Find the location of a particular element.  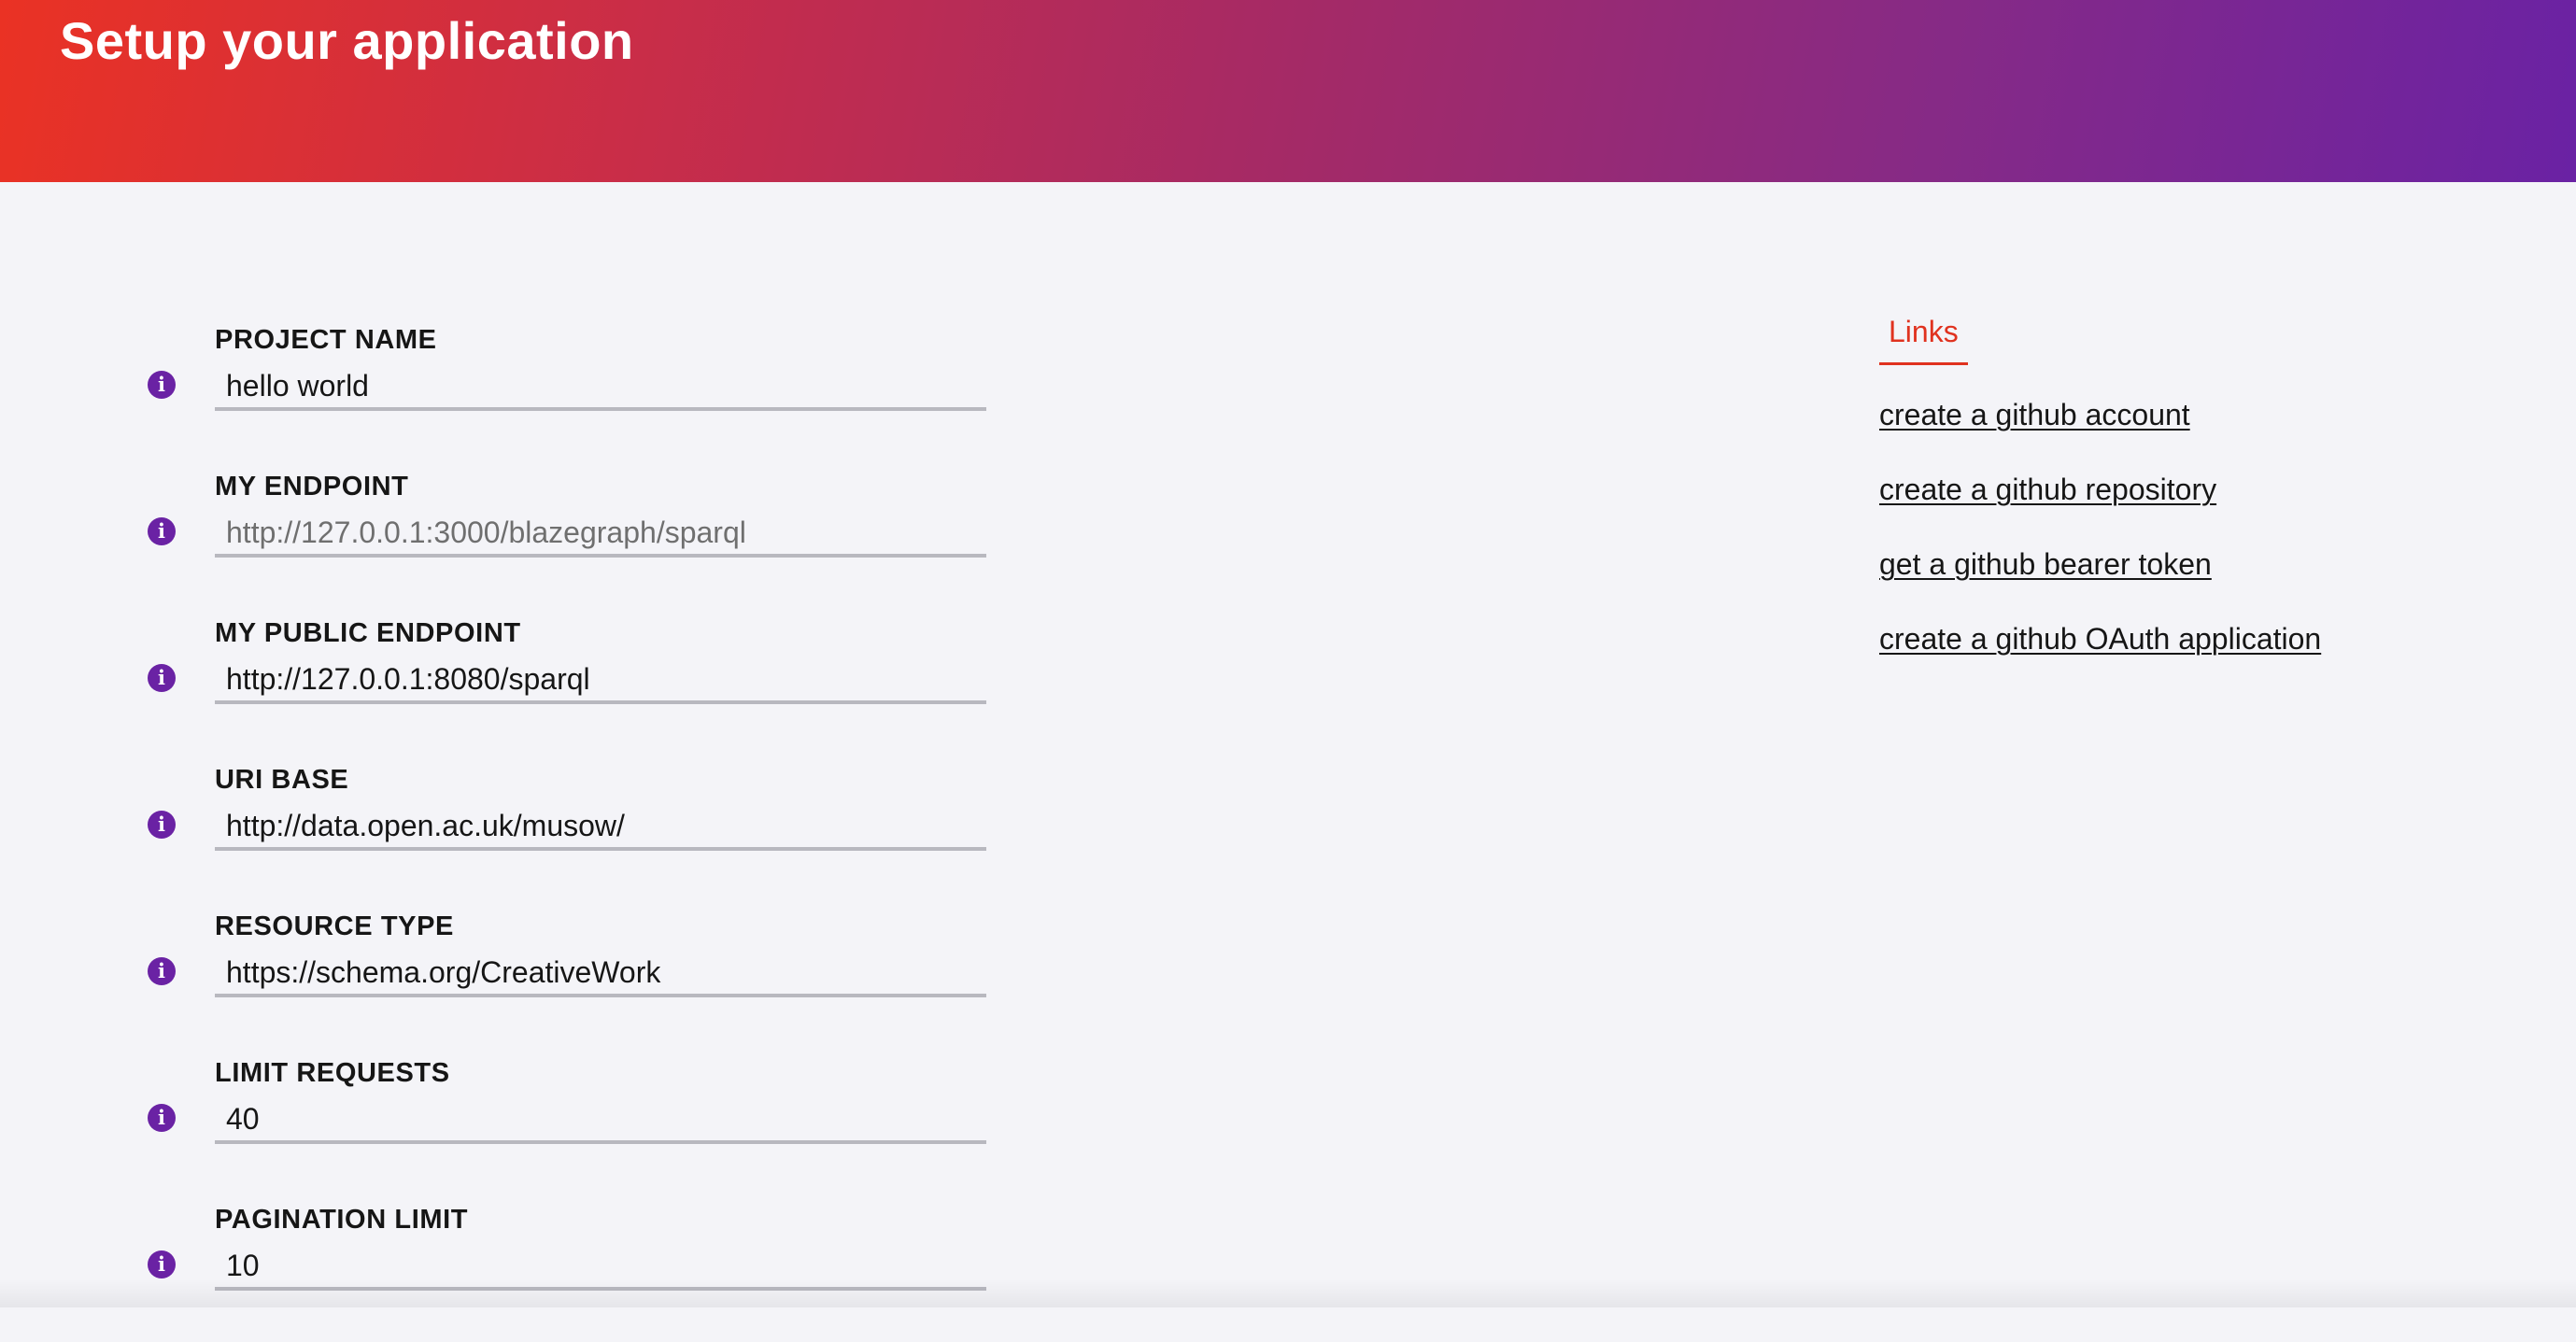

field-my-endpoint: MY ENDPOINT i is located at coordinates (513, 535).